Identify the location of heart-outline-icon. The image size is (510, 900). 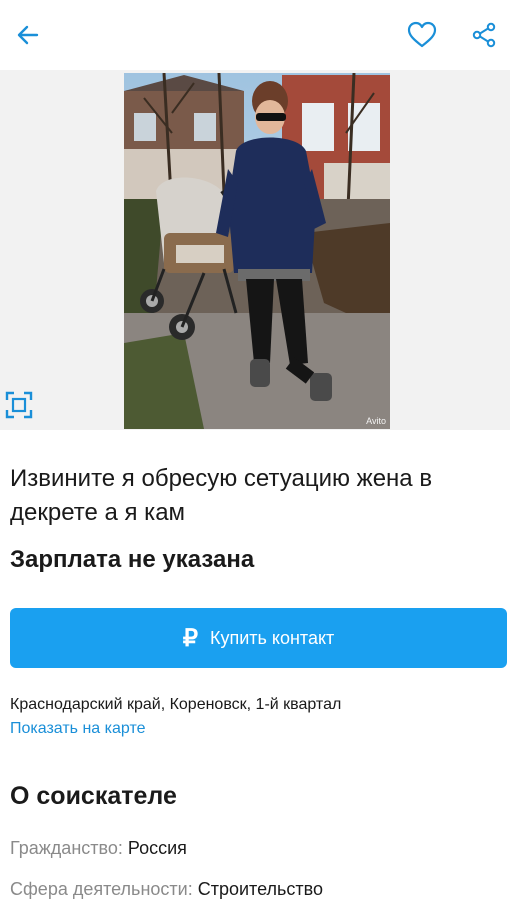
(422, 34).